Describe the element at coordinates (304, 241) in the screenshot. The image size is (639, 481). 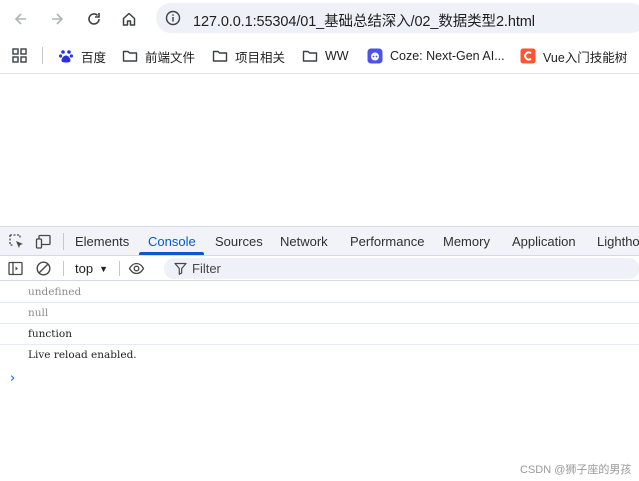
I see `tab-network: Network` at that location.